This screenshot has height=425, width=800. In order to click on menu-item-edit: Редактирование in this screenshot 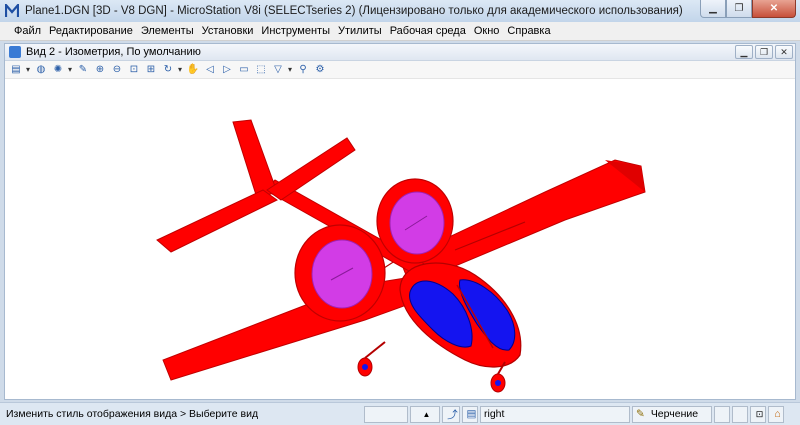, I will do `click(91, 31)`.